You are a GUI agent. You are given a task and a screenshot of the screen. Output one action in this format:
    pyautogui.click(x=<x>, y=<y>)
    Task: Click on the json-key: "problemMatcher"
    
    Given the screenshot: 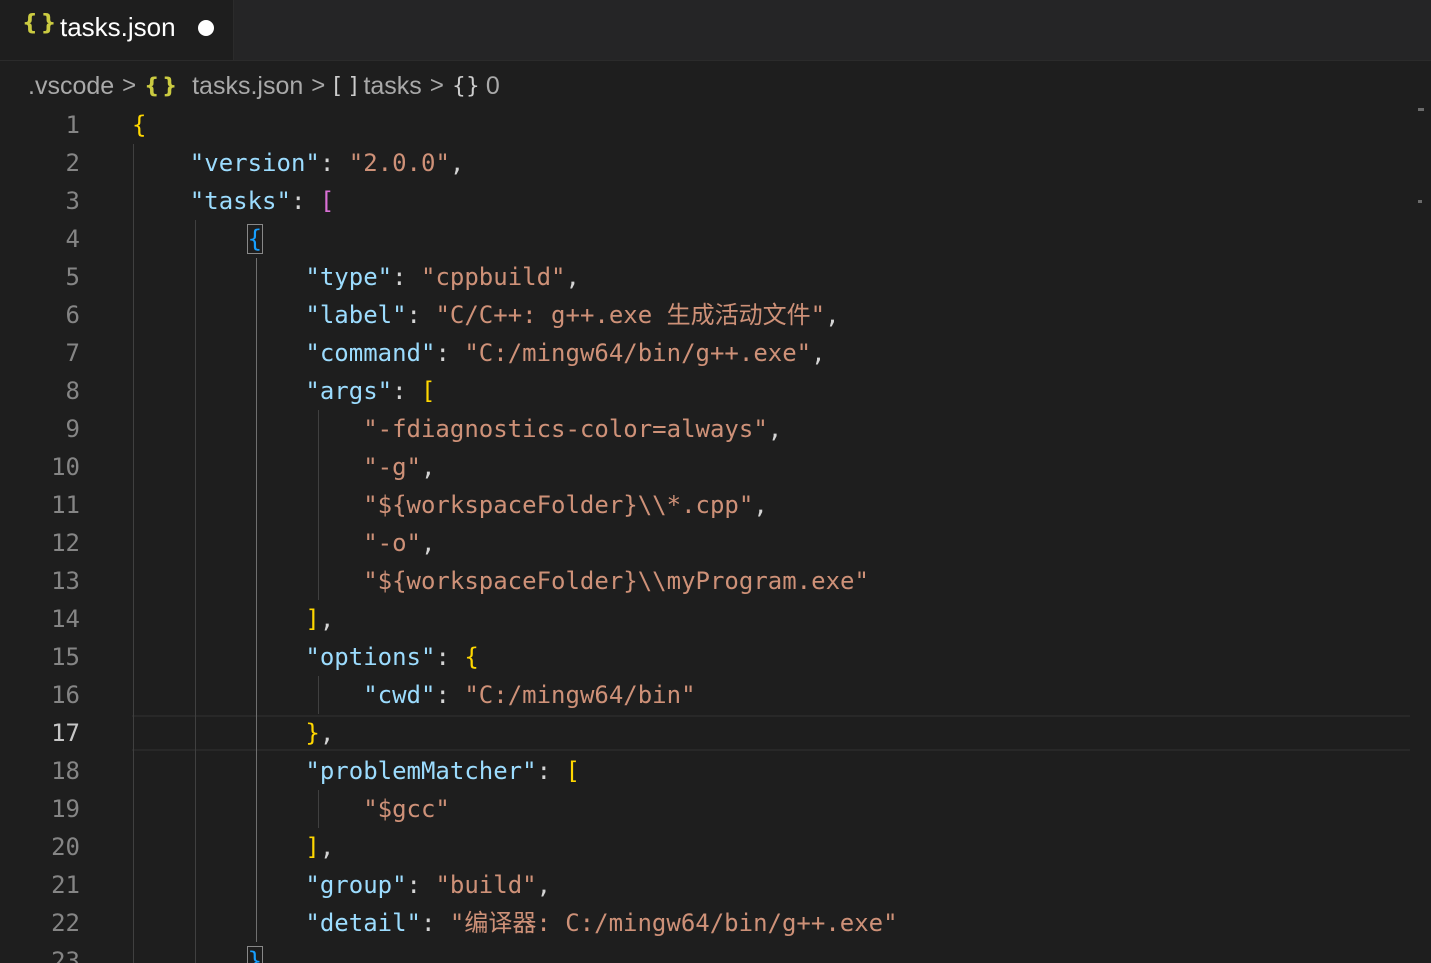 What is the action you would take?
    pyautogui.click(x=421, y=771)
    